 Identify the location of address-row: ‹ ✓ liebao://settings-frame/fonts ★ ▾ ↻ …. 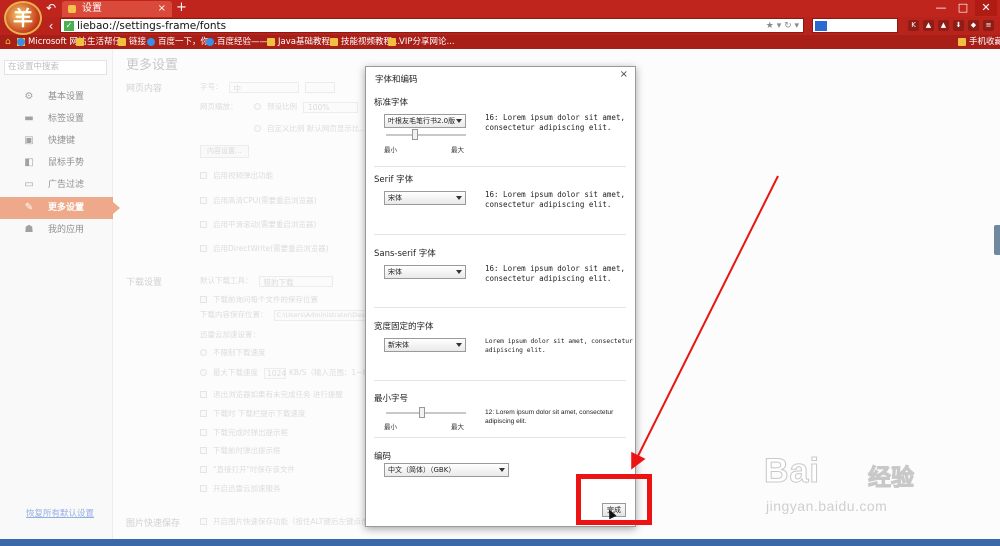
(500, 26).